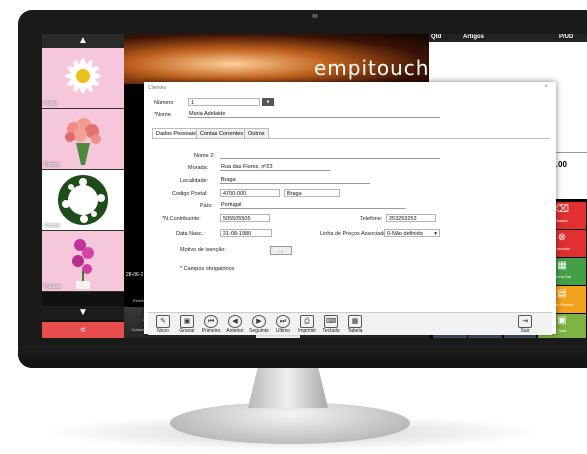 This screenshot has width=587, height=454. I want to click on category-ramos: Ramos, so click(83, 139).